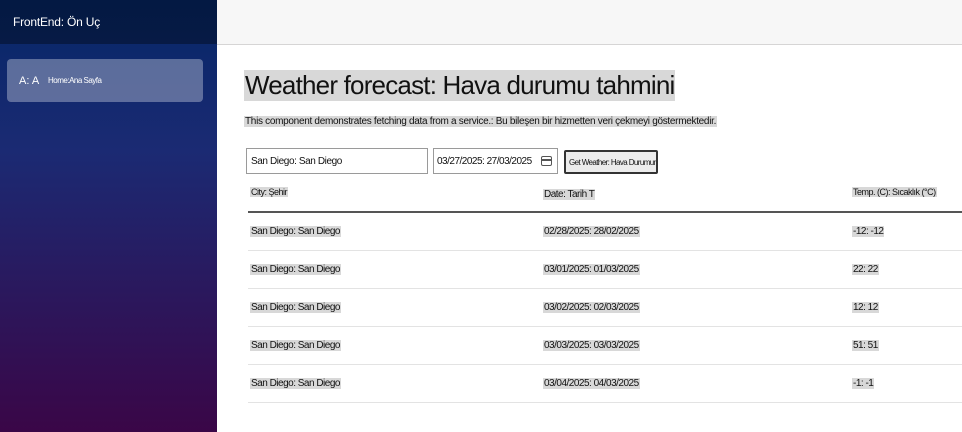 The width and height of the screenshot is (962, 432). I want to click on city-input, so click(337, 161).